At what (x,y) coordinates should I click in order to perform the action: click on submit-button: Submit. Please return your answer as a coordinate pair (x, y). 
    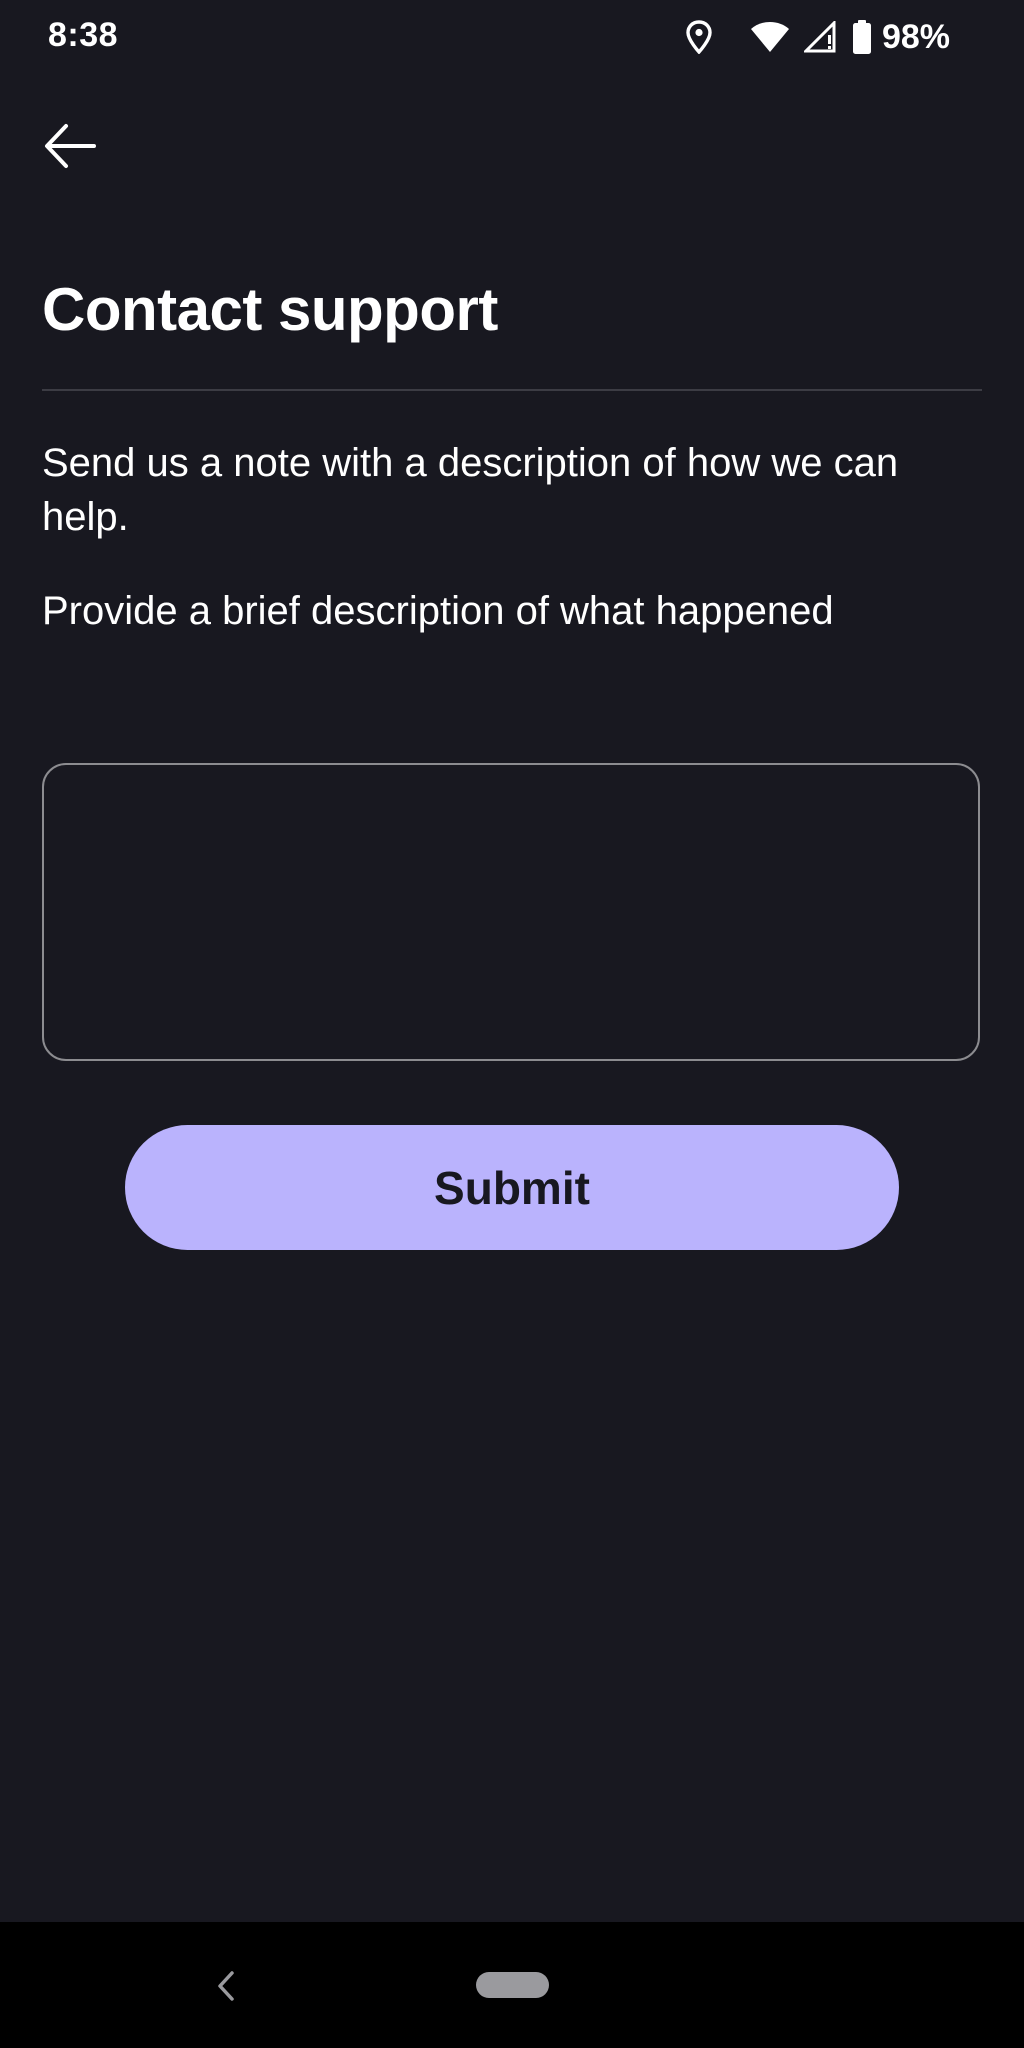
    Looking at the image, I should click on (512, 1187).